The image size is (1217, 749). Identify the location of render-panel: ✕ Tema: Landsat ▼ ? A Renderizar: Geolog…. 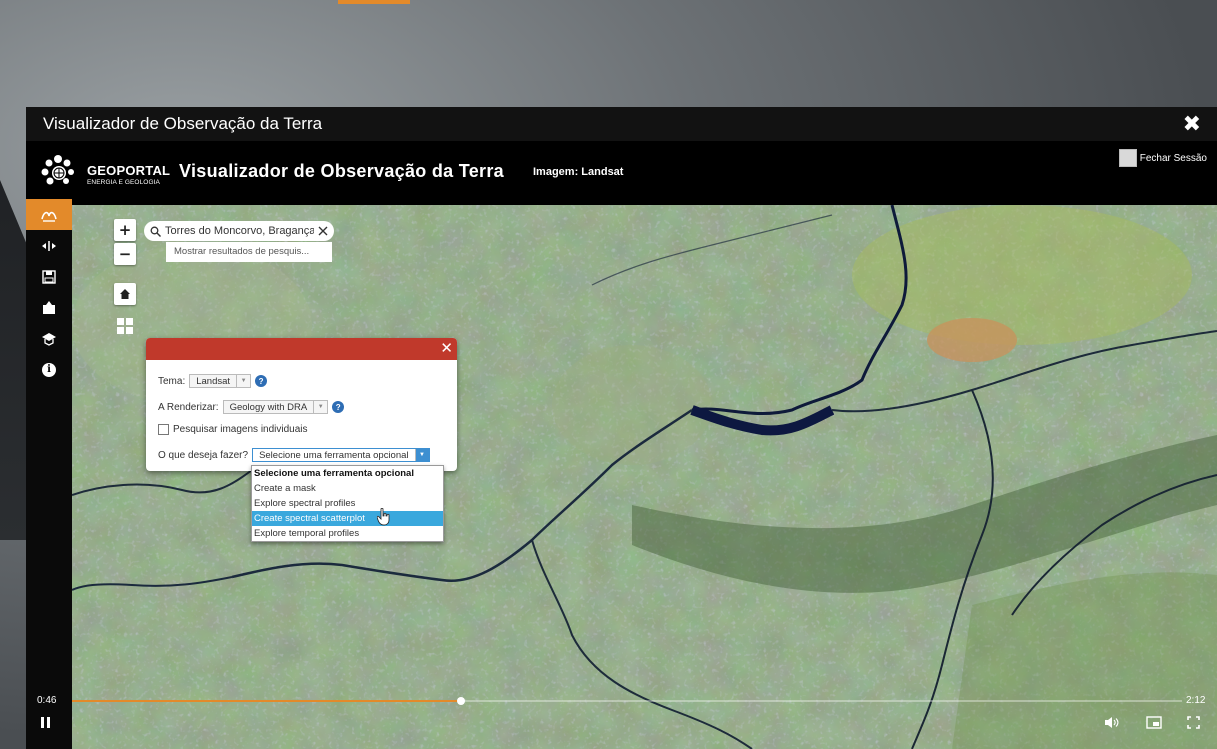
(301, 404).